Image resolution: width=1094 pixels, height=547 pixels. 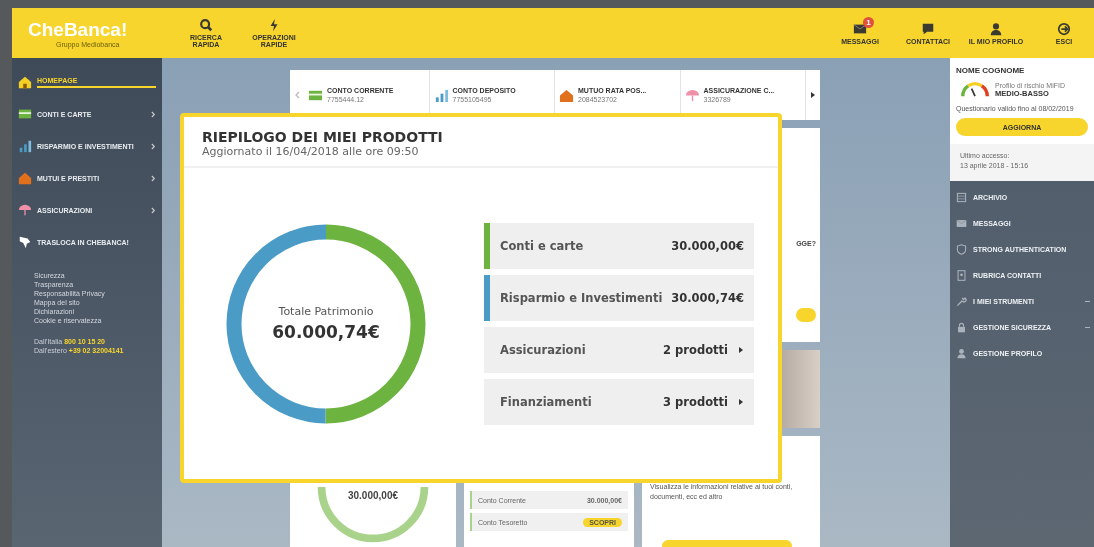 What do you see at coordinates (961, 301) in the screenshot?
I see `wrench-icon` at bounding box center [961, 301].